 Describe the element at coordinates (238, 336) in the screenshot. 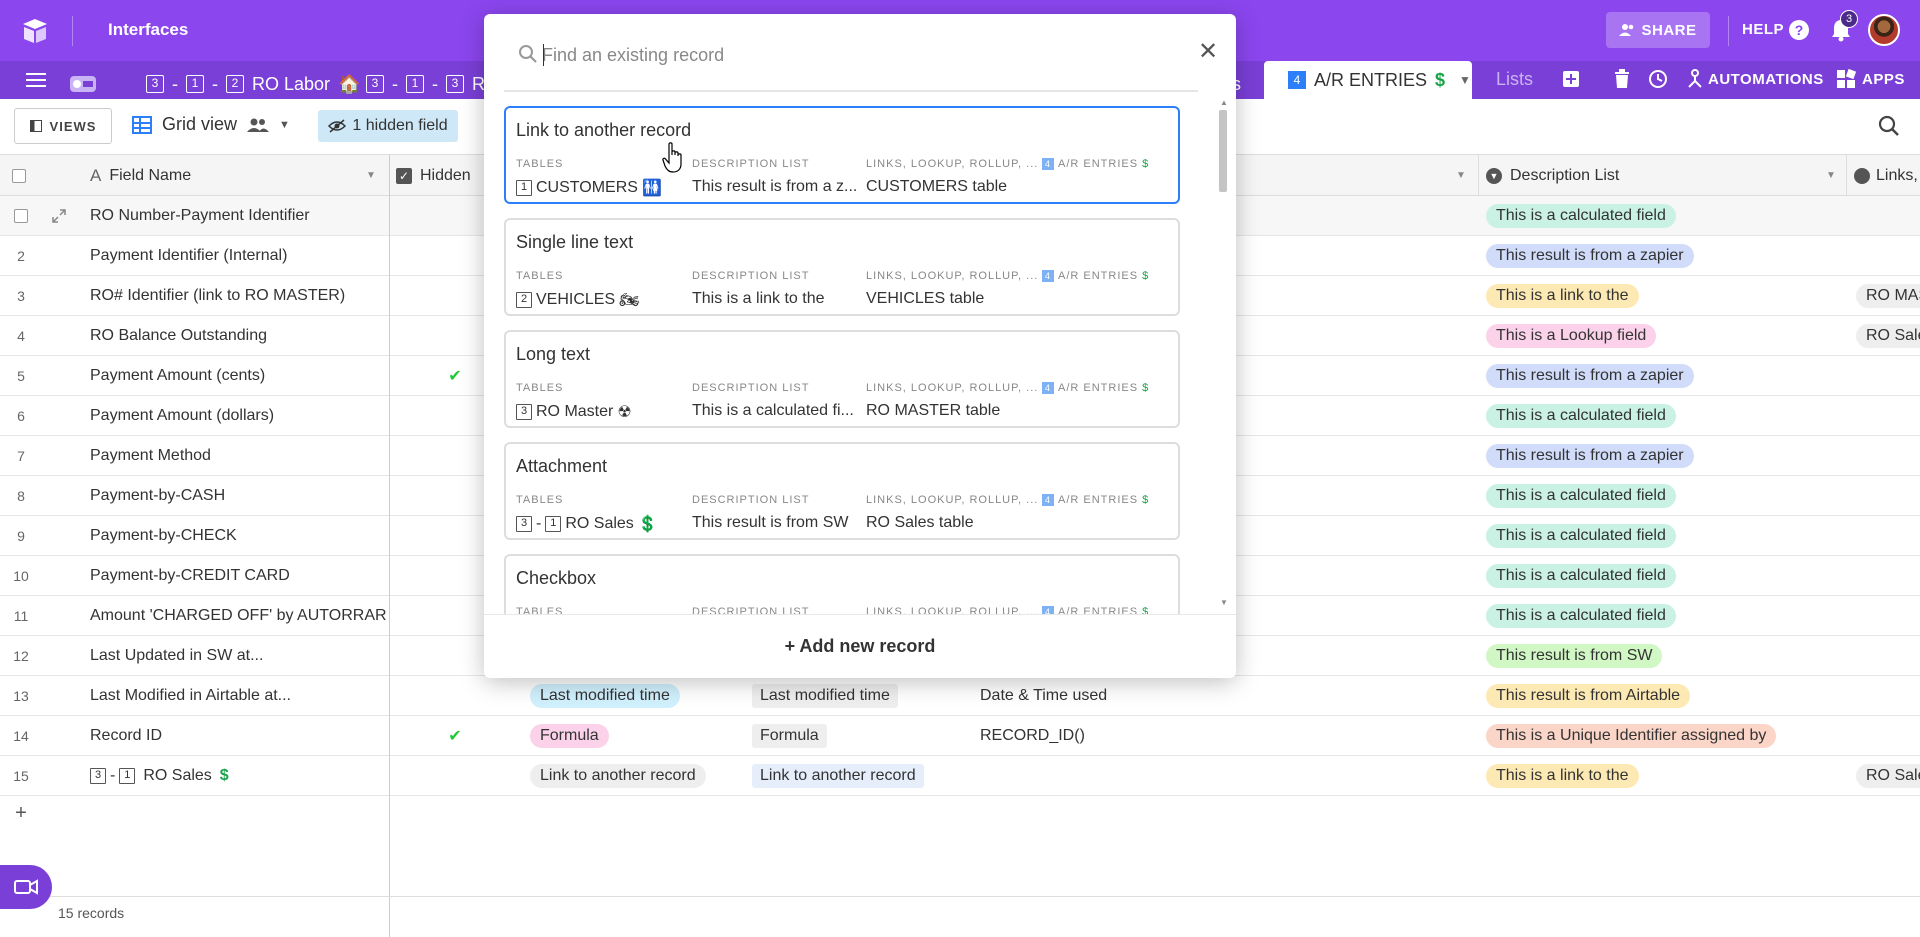

I see `field-name-cell: RO Balance Outstanding` at that location.